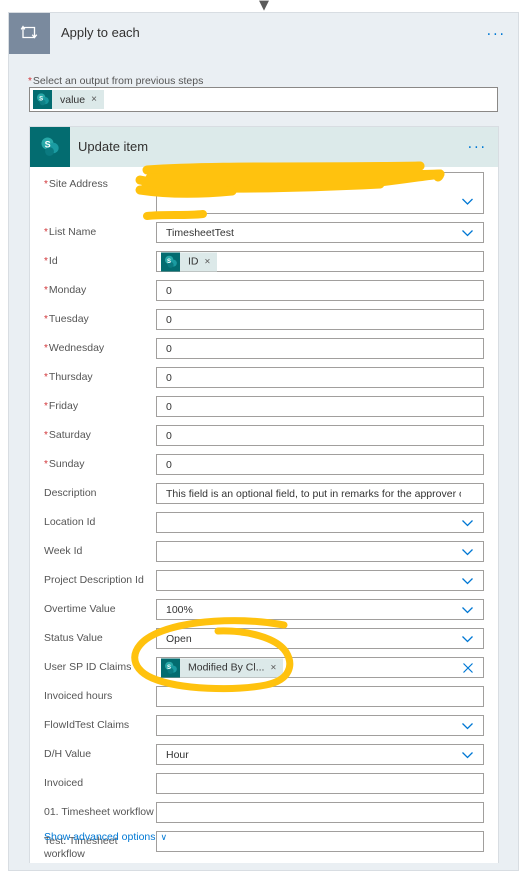 The width and height of the screenshot is (527, 871). I want to click on field-label: *Site Address, so click(100, 184).